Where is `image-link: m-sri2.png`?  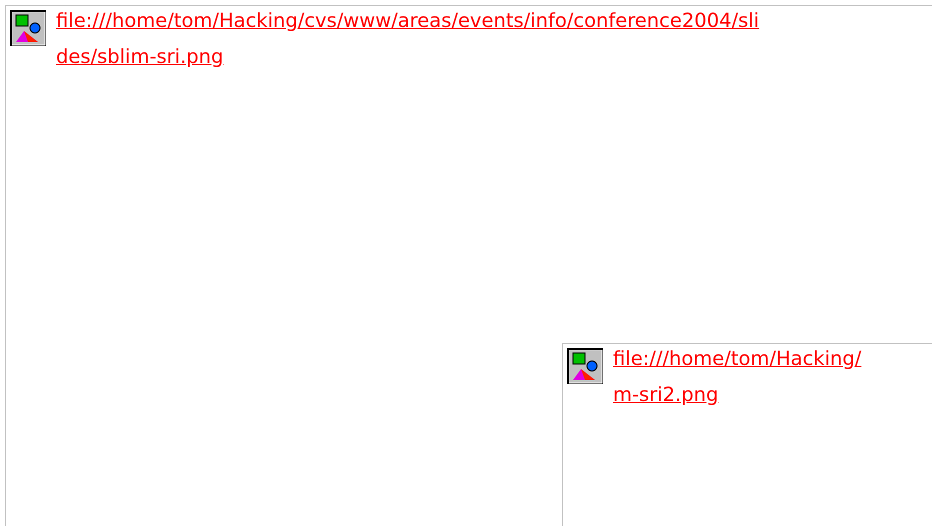
image-link: m-sri2.png is located at coordinates (665, 395).